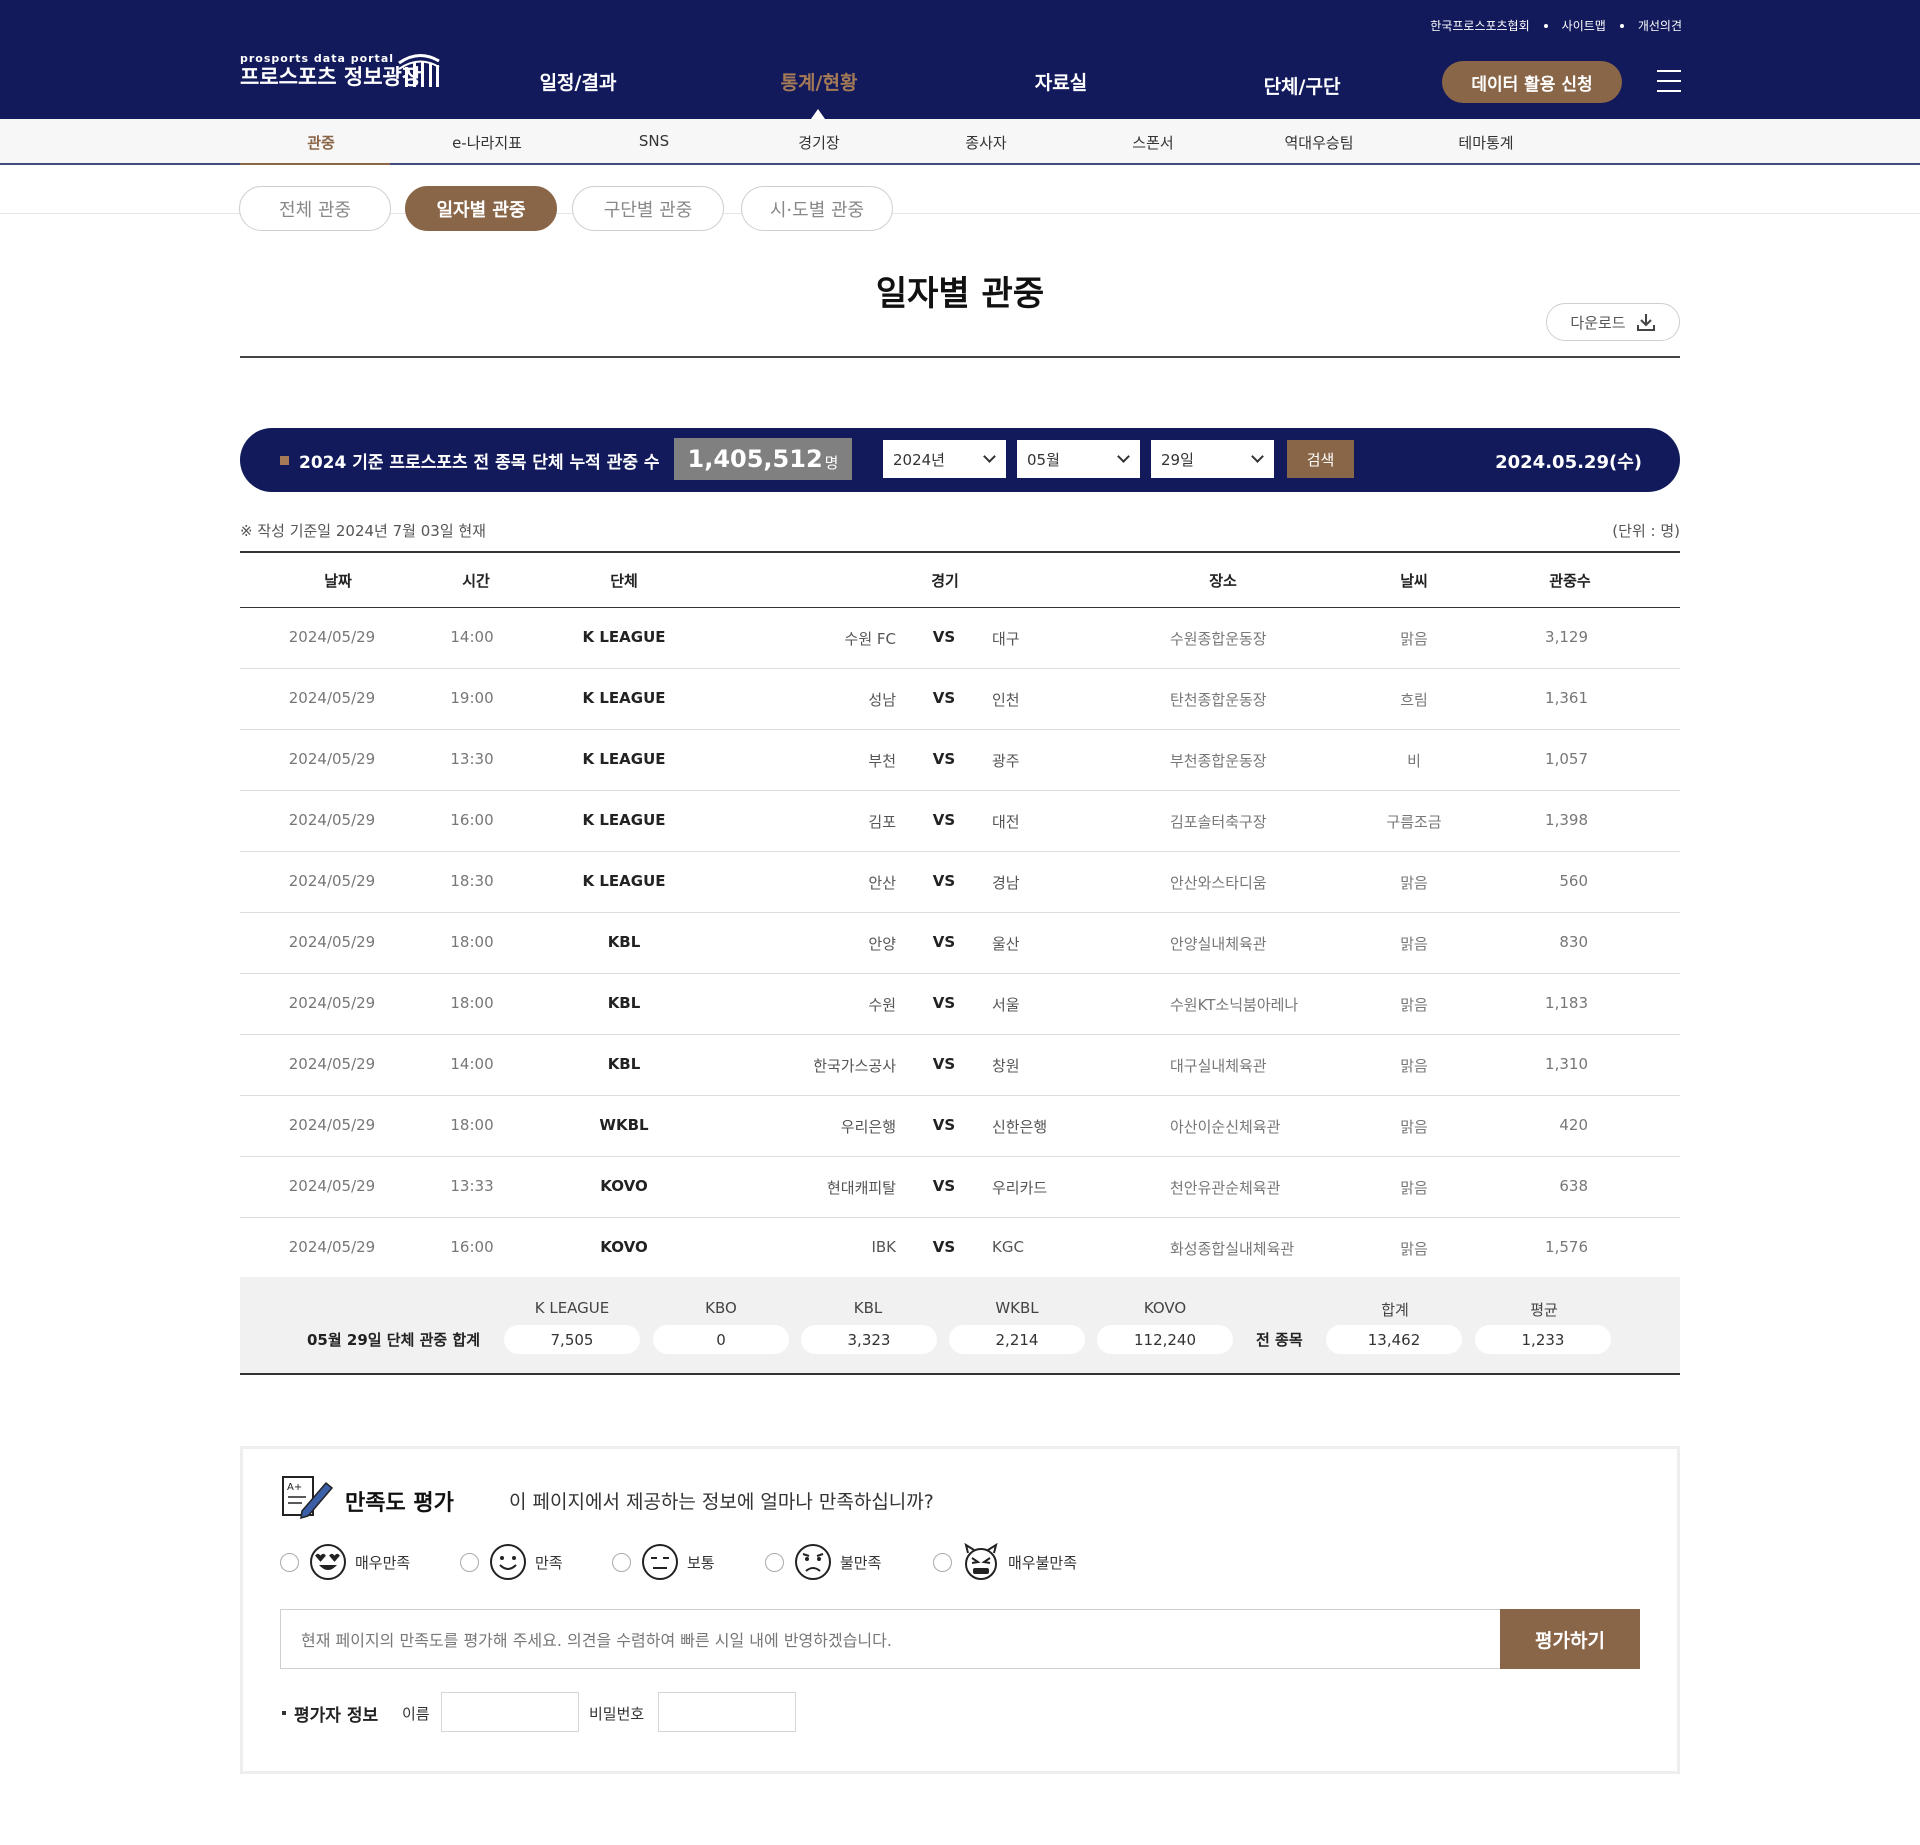  What do you see at coordinates (572, 1339) in the screenshot?
I see `total-kleague-value: 7,505` at bounding box center [572, 1339].